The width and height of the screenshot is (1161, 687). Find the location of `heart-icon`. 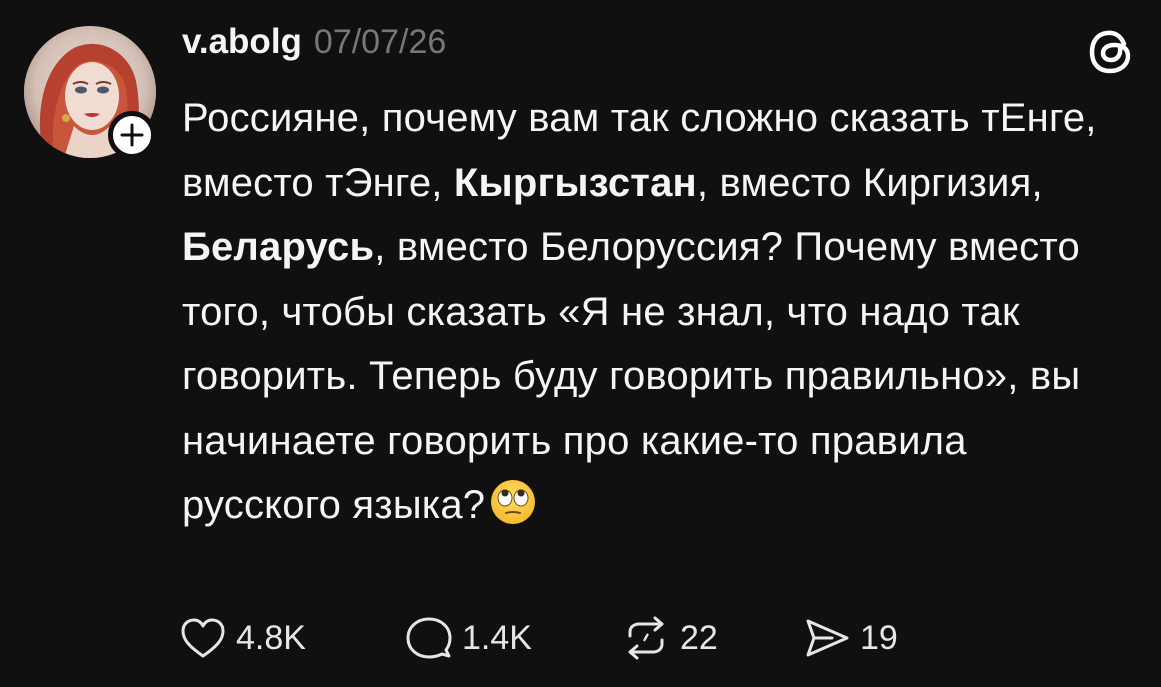

heart-icon is located at coordinates (203, 638).